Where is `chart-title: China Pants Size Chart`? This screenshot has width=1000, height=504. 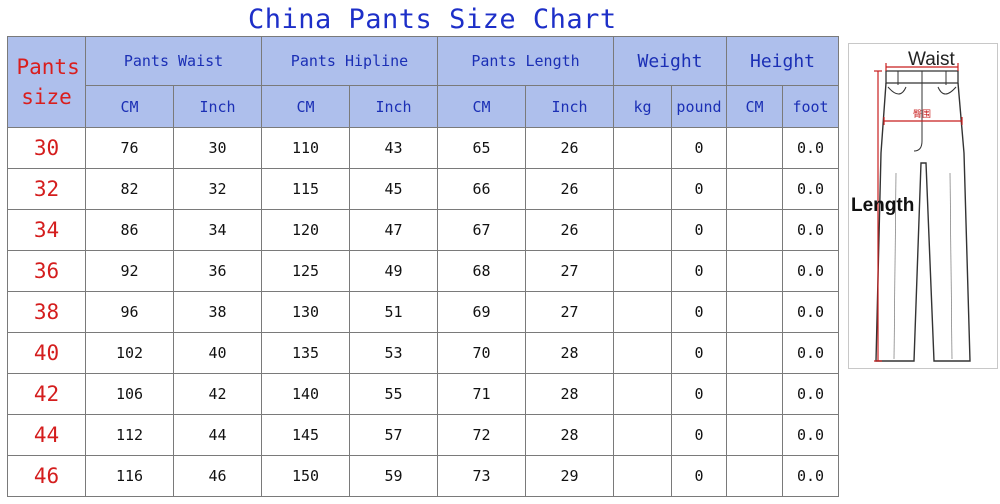
chart-title: China Pants Size Chart is located at coordinates (432, 19).